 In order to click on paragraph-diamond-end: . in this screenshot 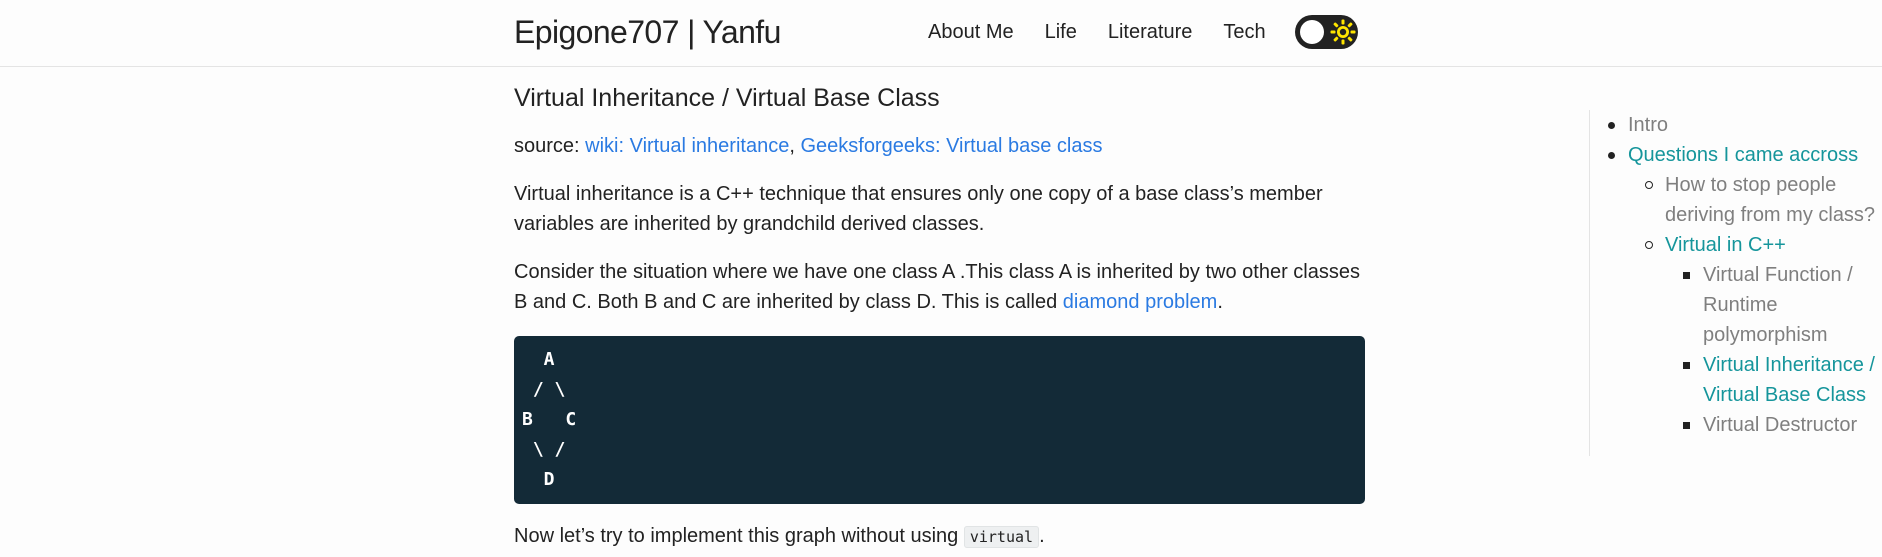, I will do `click(1220, 302)`.